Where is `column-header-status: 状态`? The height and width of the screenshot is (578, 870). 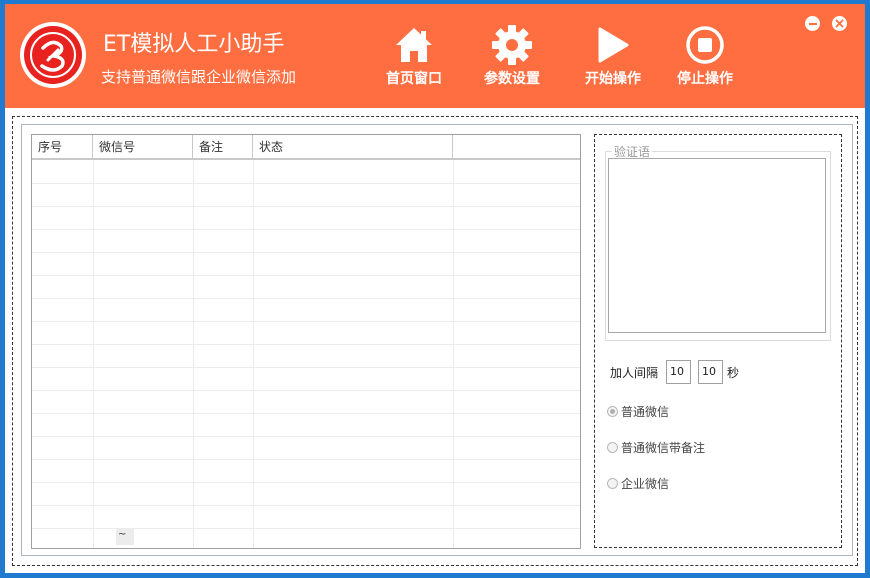 column-header-status: 状态 is located at coordinates (353, 147).